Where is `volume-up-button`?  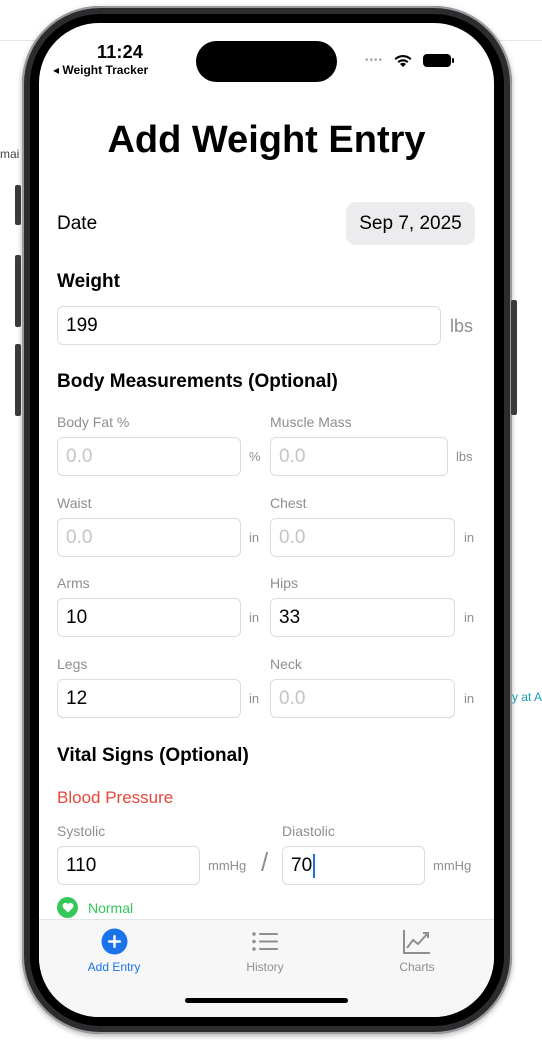
volume-up-button is located at coordinates (18, 291).